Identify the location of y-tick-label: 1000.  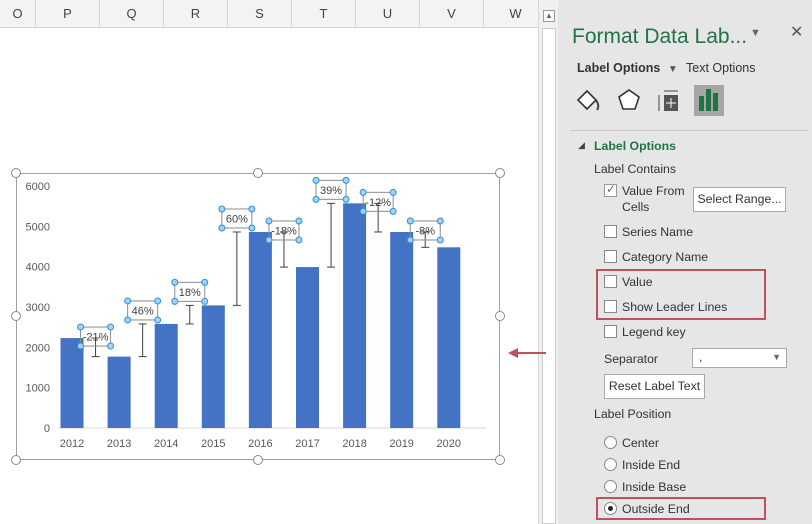
(38, 389).